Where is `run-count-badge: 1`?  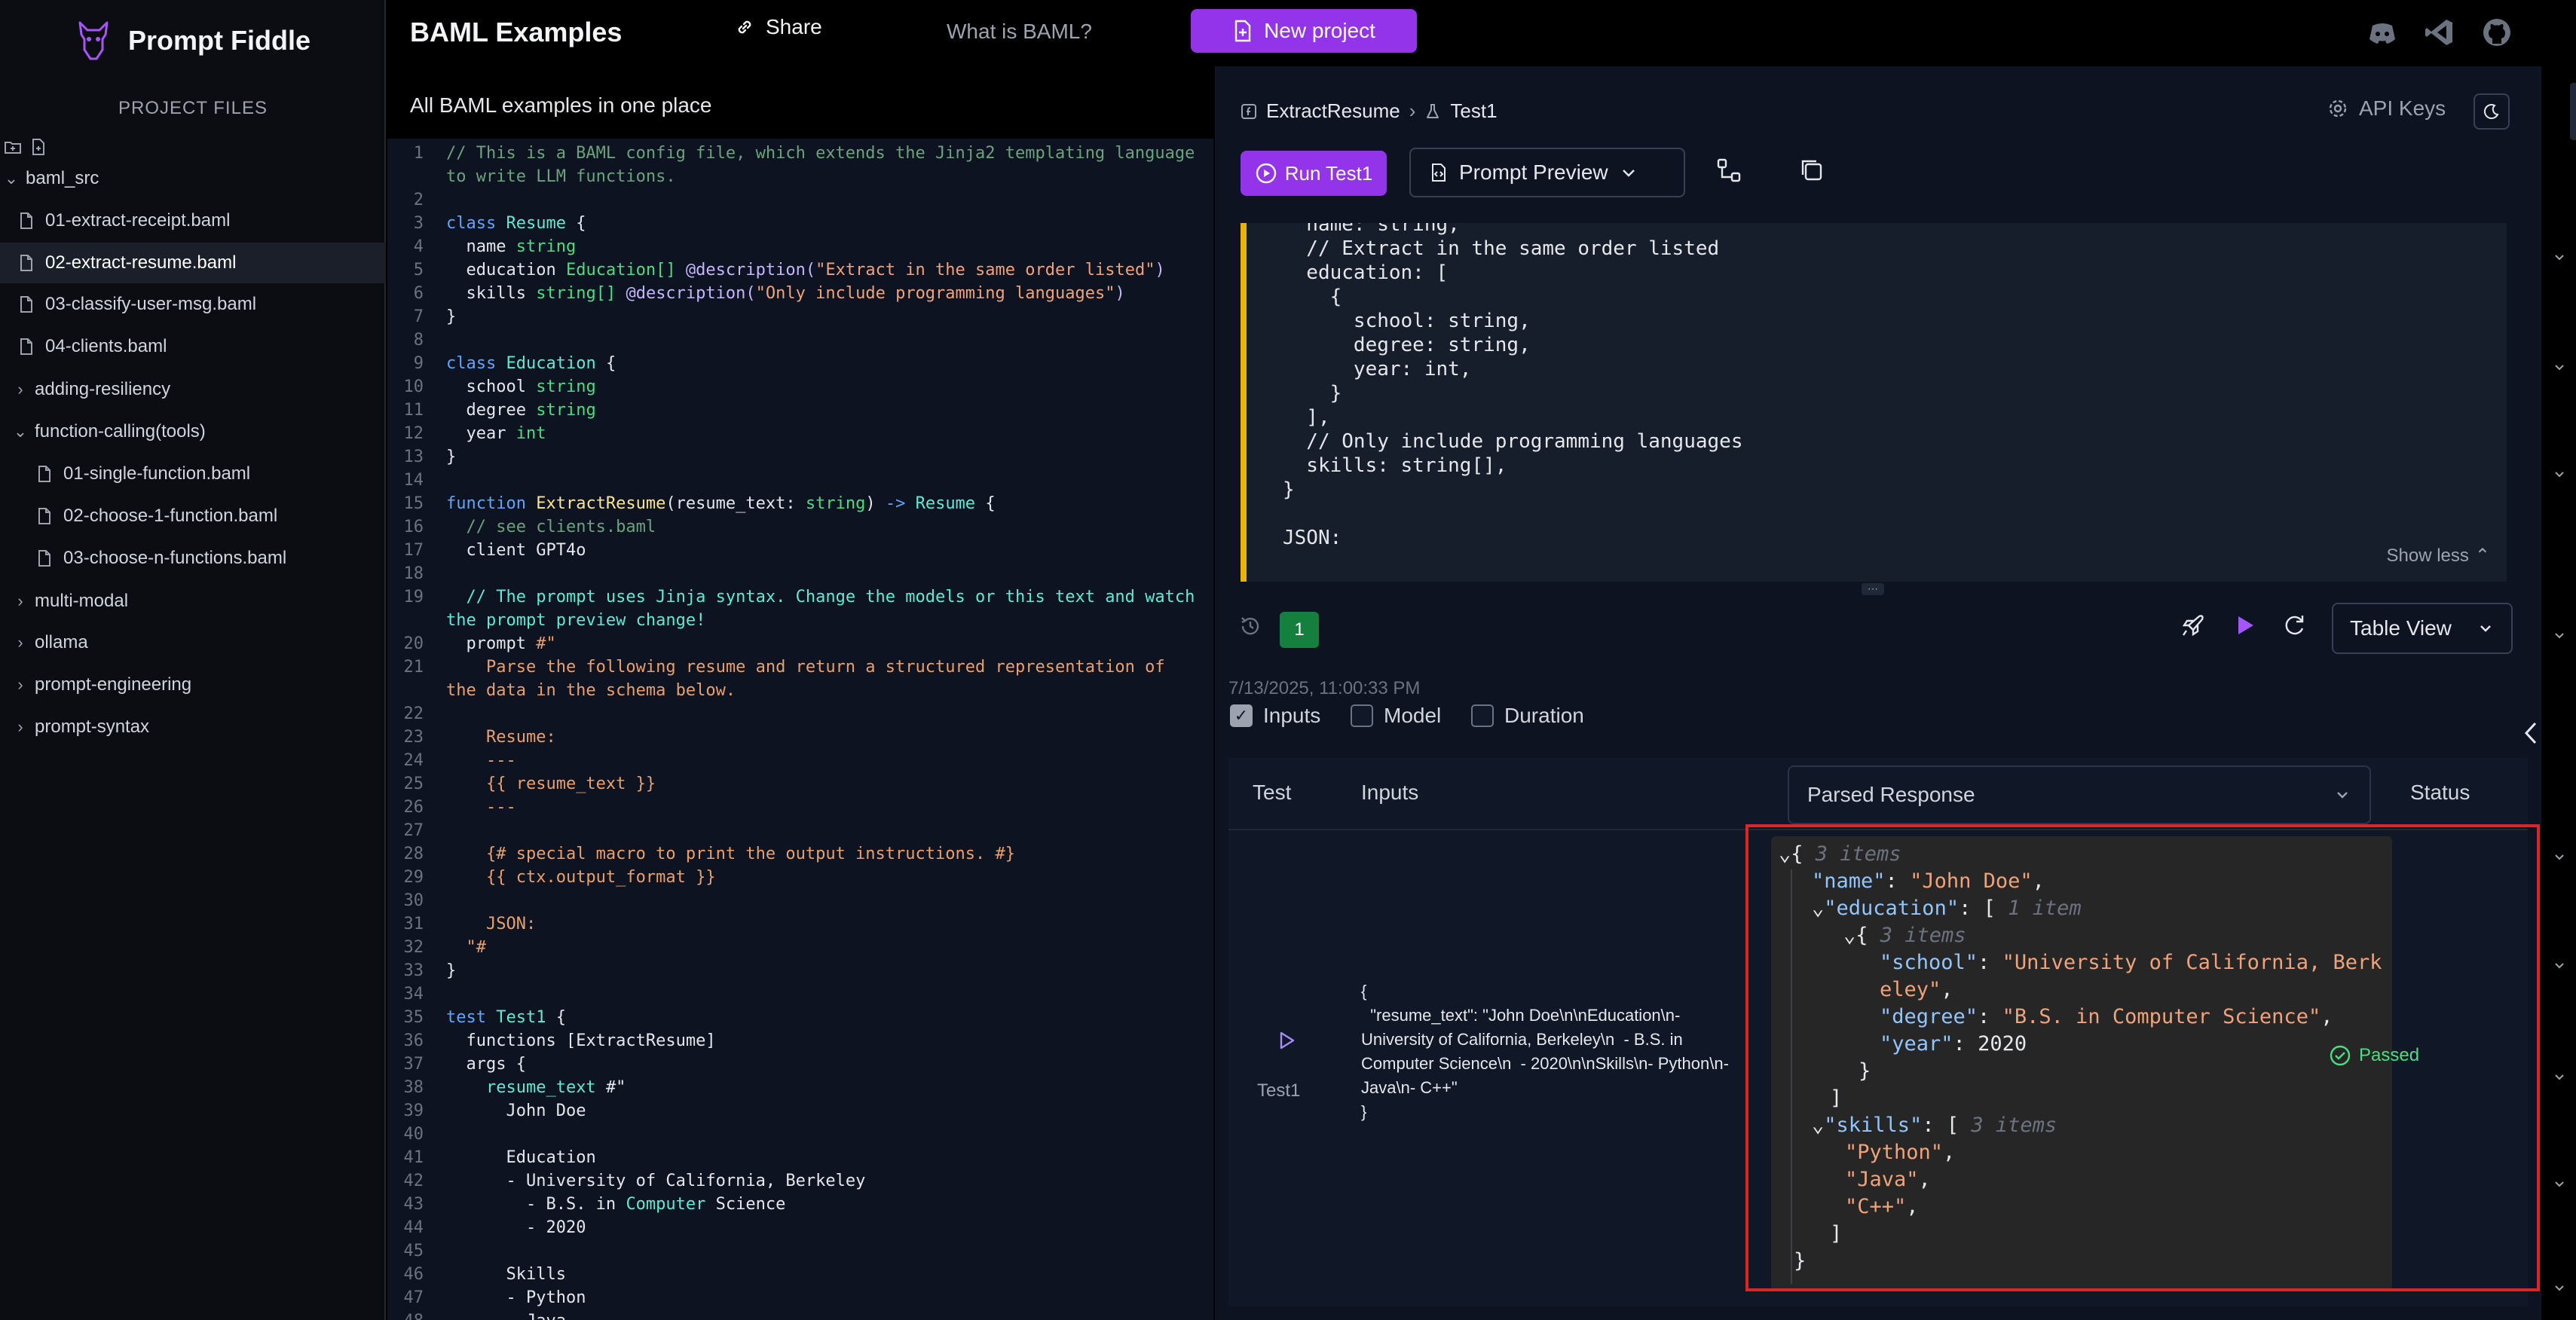 run-count-badge: 1 is located at coordinates (1299, 630).